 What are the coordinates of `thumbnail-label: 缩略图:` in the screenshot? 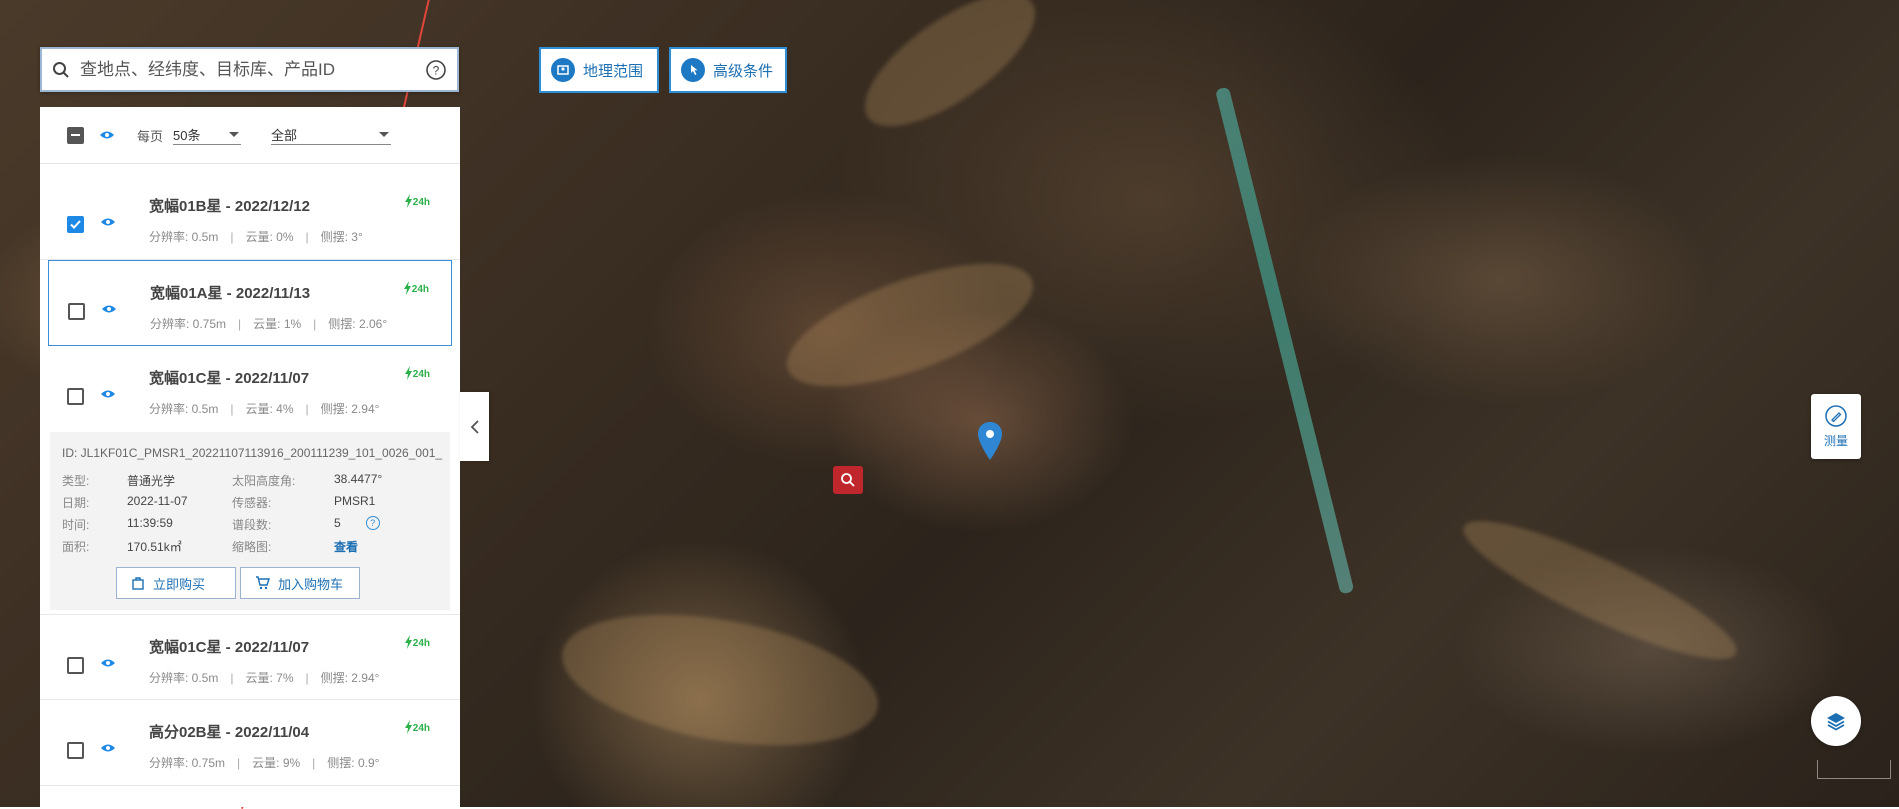 It's located at (252, 547).